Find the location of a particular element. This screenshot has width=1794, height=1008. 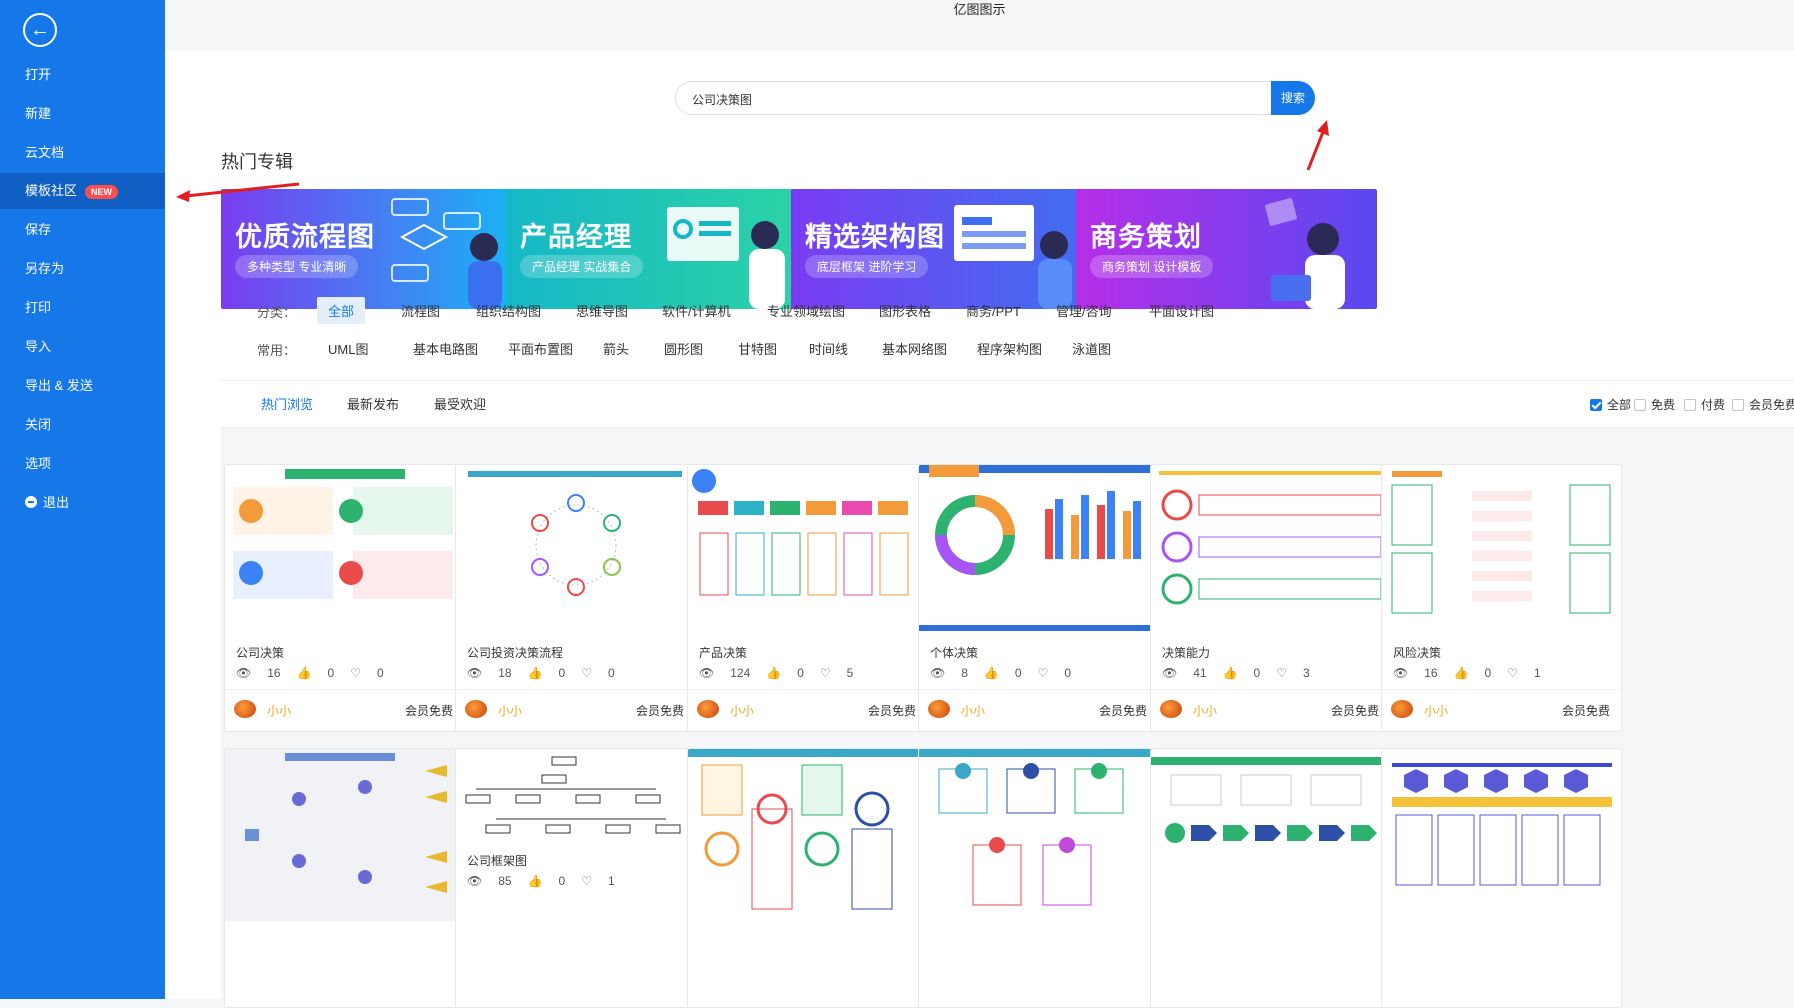

banner-flowchart: 优质流程图 多种类型 专业清晰 is located at coordinates (371, 249).